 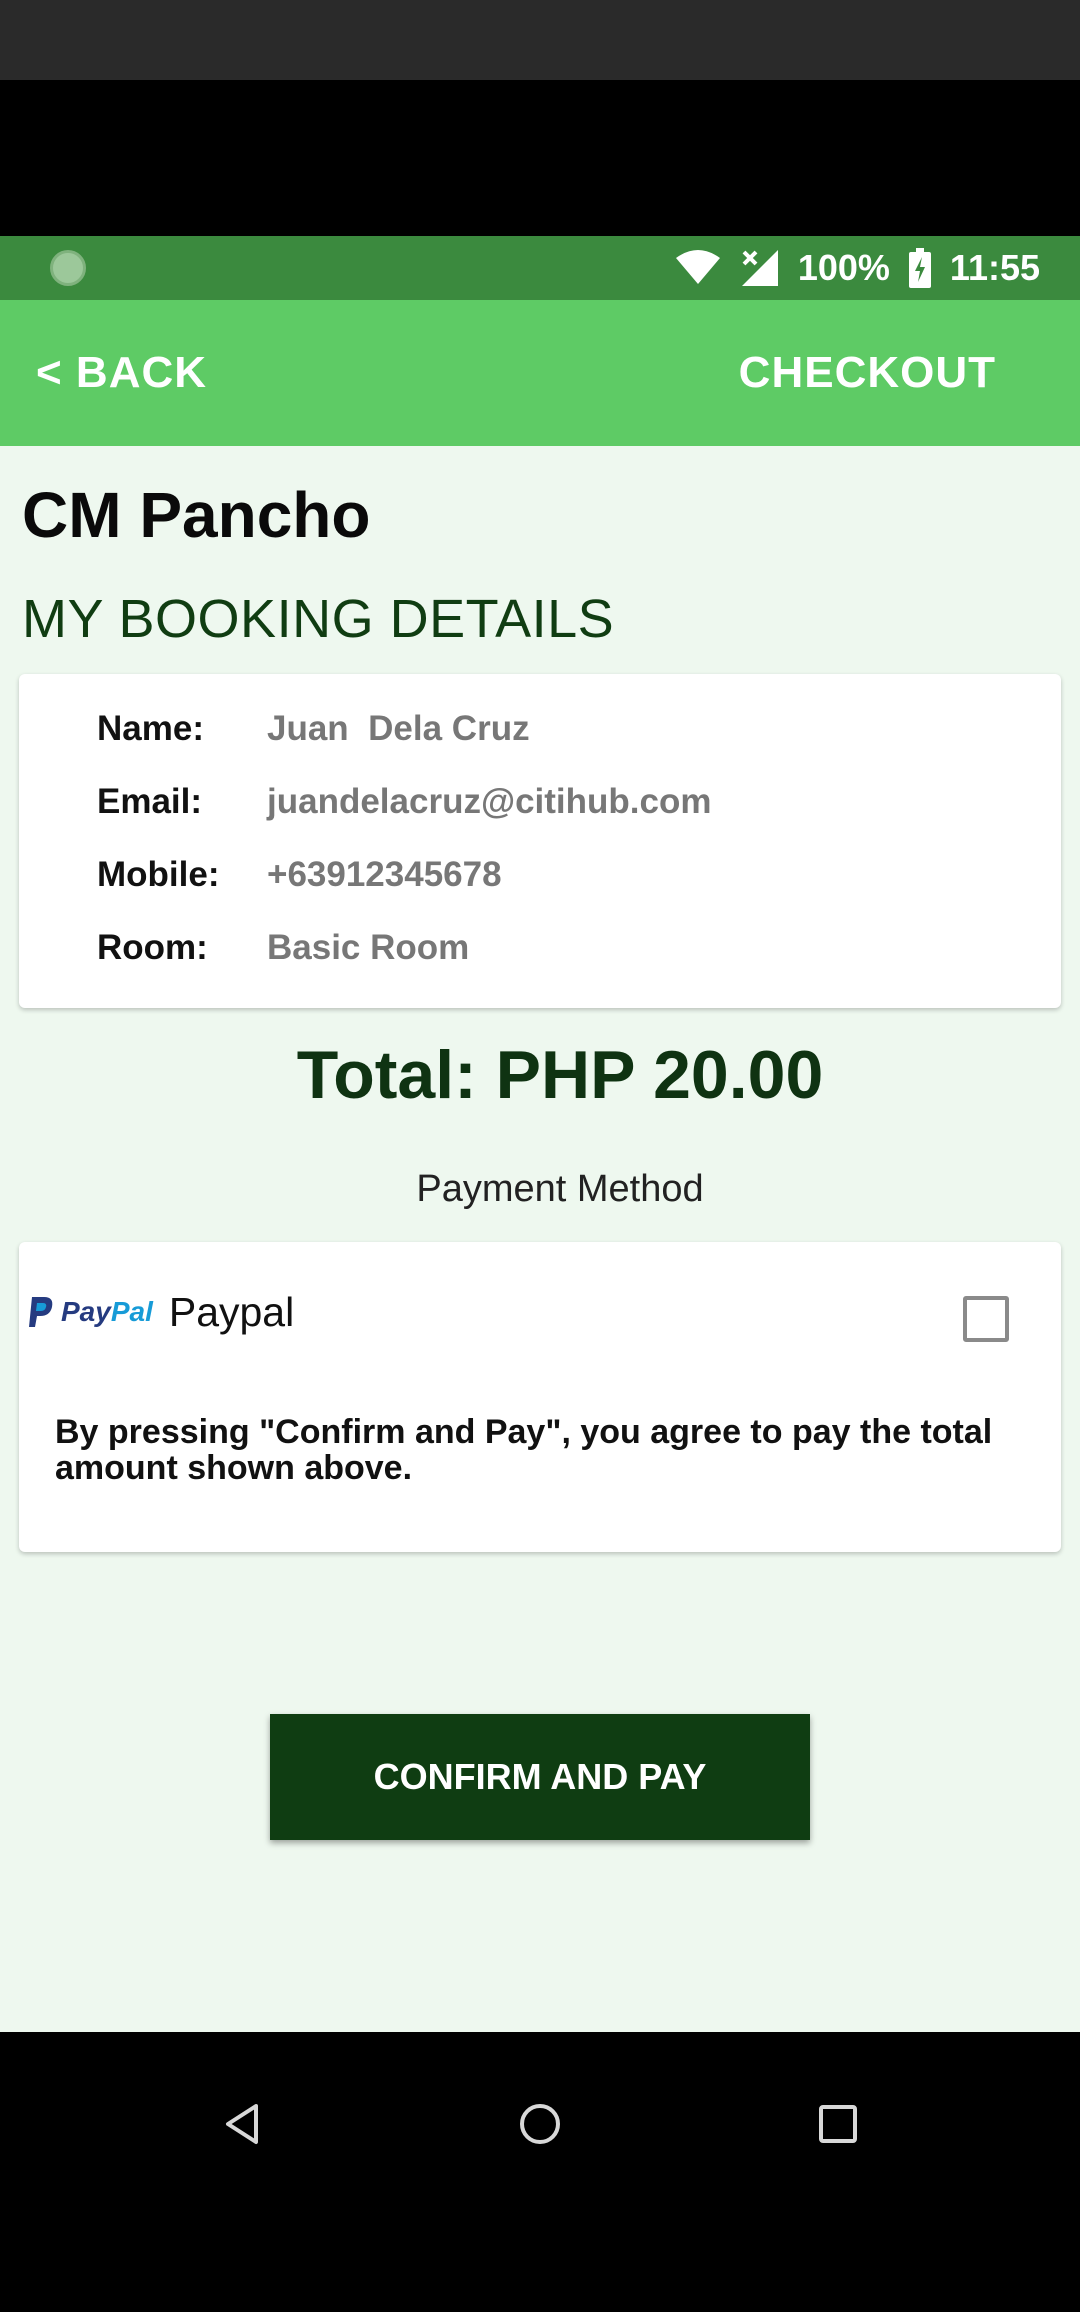 I want to click on system-nav-bar, so click(x=540, y=2172).